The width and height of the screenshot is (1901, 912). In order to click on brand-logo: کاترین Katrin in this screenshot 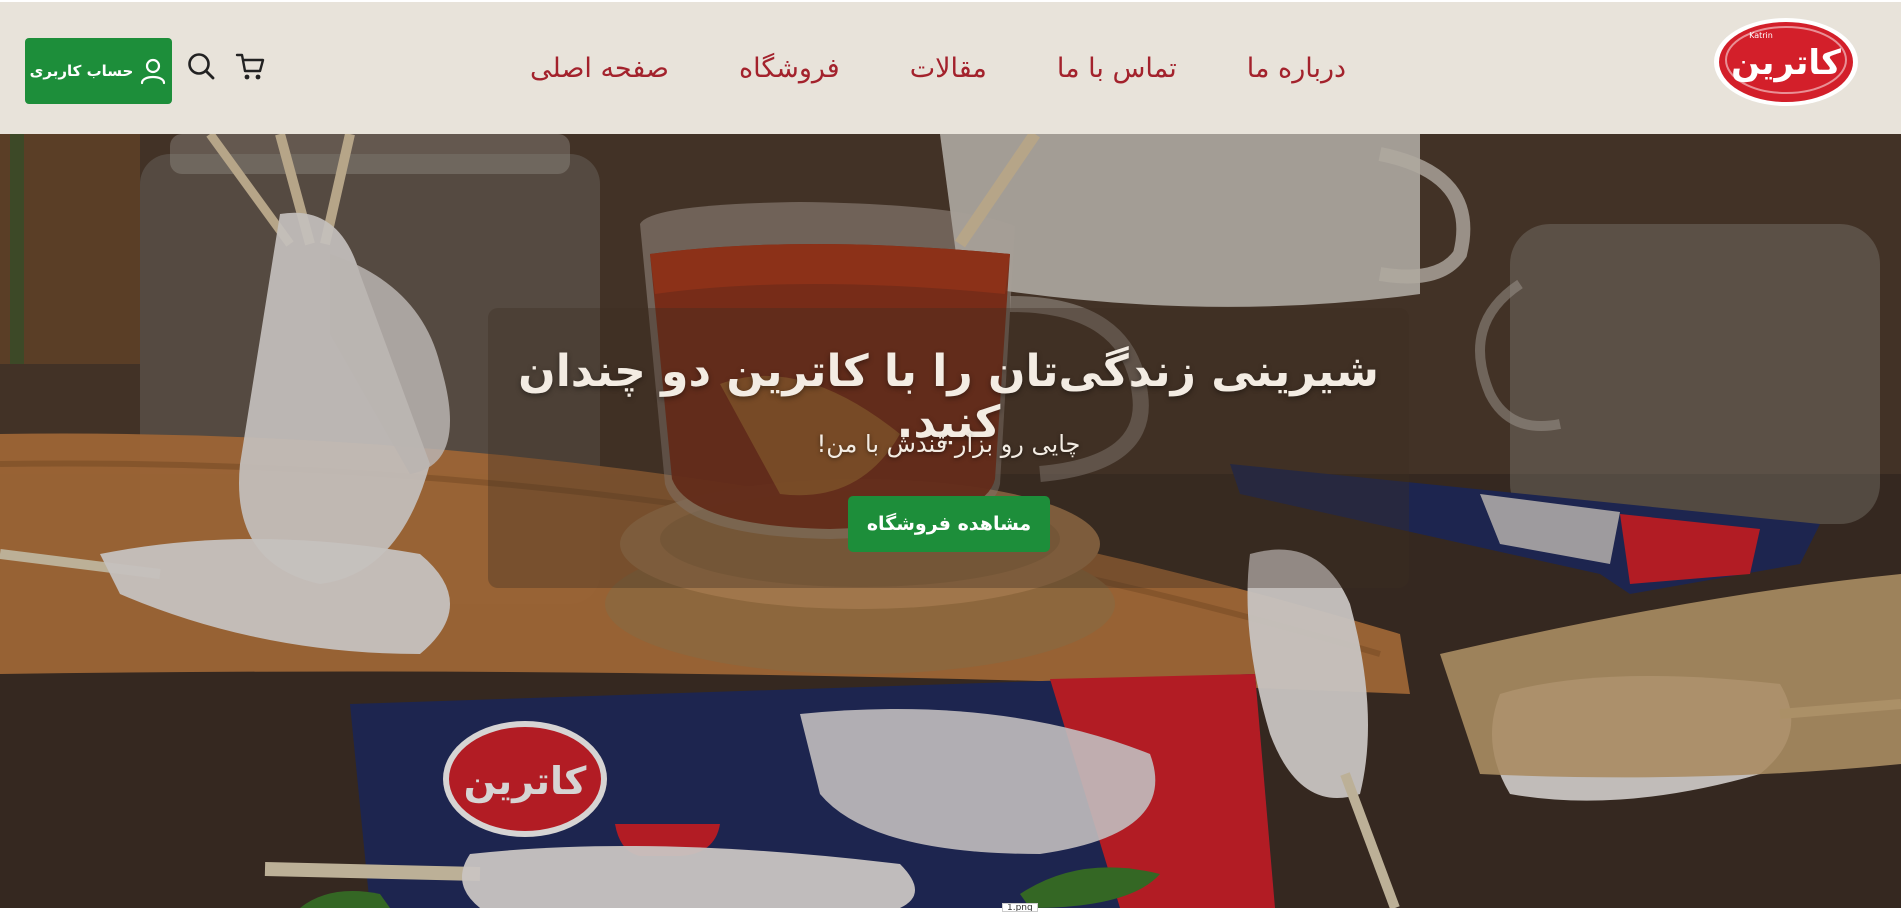, I will do `click(1786, 62)`.